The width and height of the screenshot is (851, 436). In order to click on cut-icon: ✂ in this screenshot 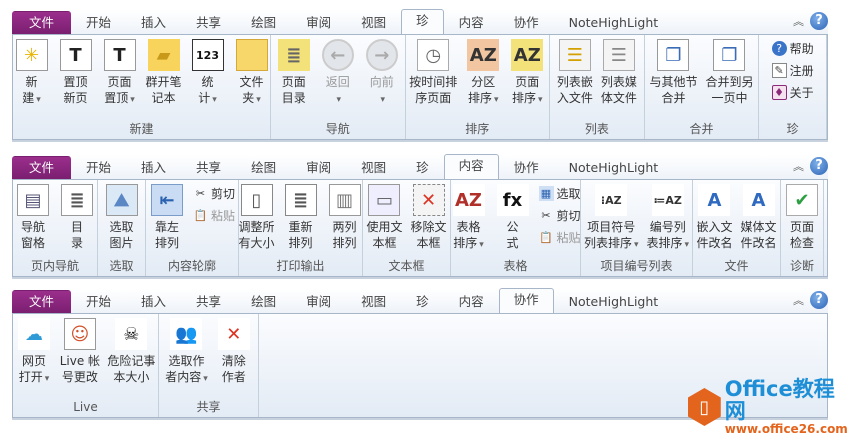, I will do `click(200, 193)`.